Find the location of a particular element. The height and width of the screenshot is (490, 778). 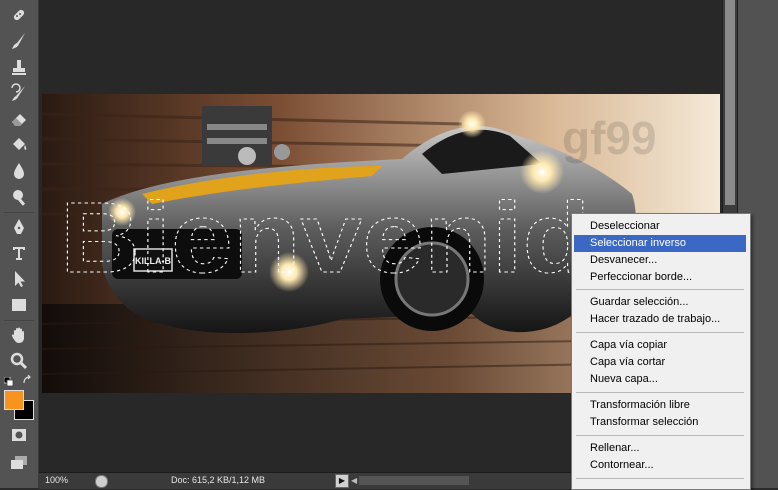

tools-panel is located at coordinates (19, 244).